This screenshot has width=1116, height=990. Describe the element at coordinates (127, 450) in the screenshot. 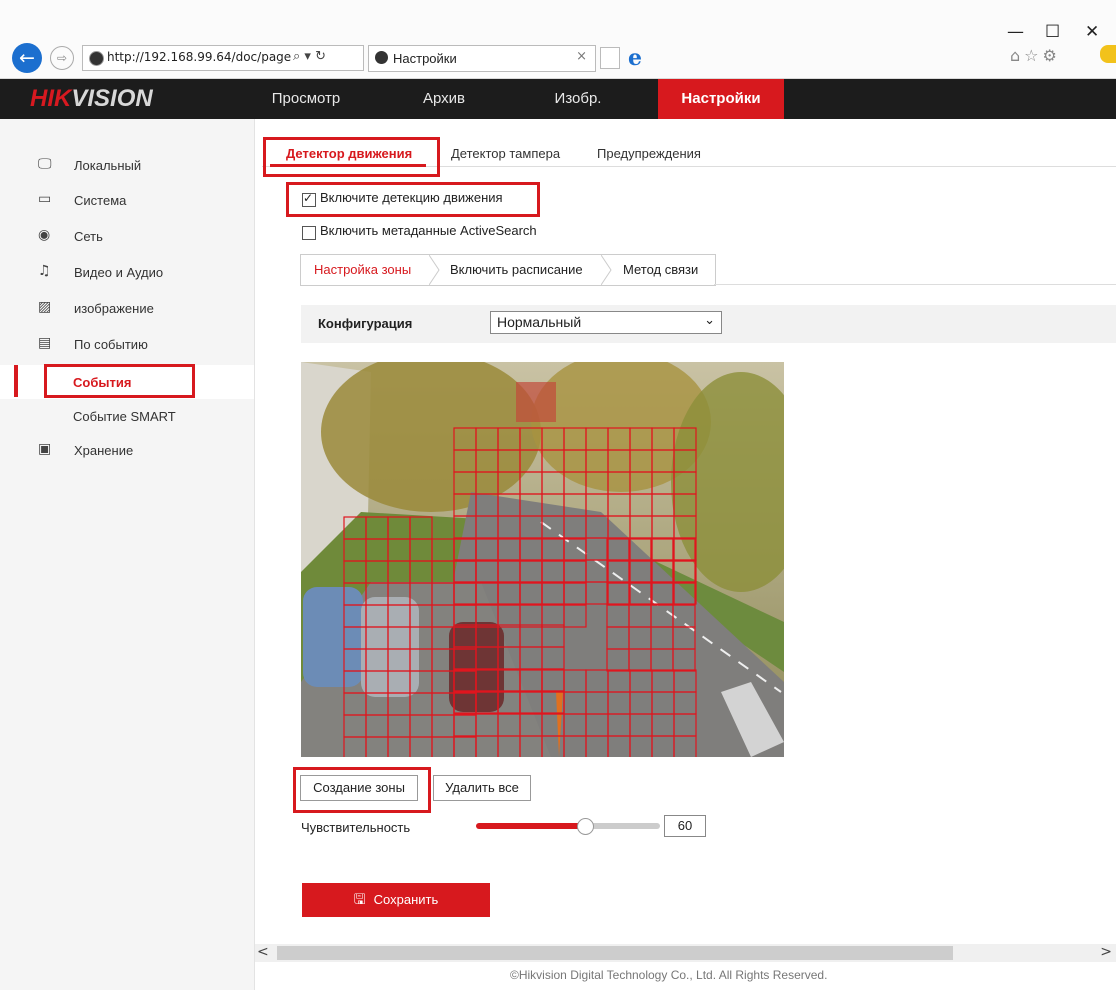

I see `sidebar-item-storage: ▣ Хранение` at that location.